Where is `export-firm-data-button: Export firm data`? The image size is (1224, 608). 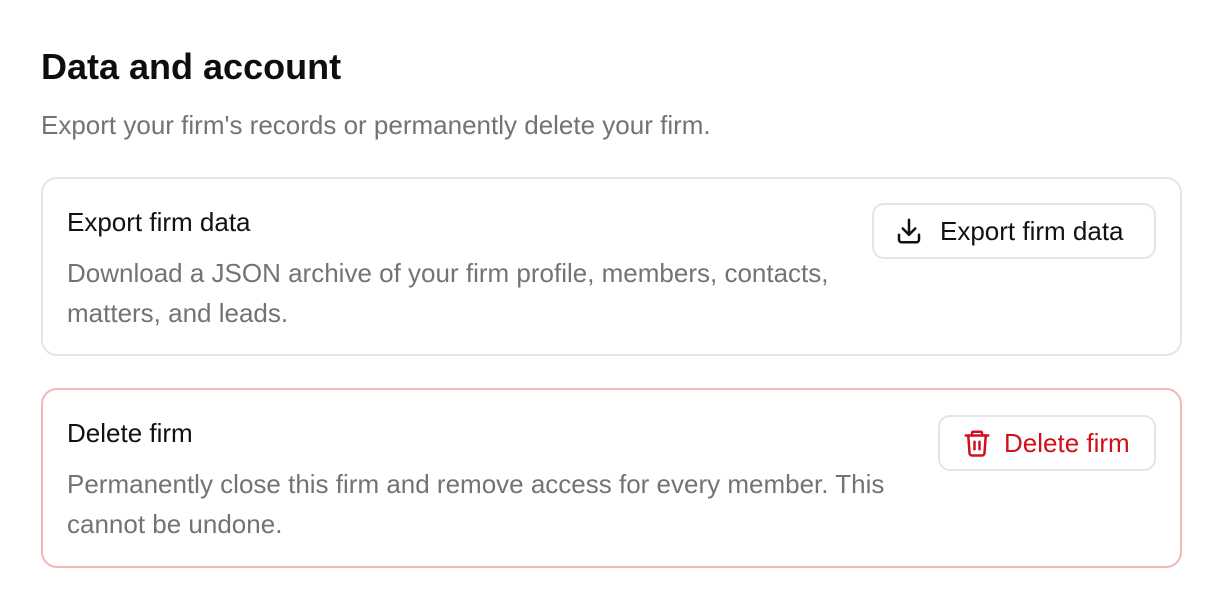
export-firm-data-button: Export firm data is located at coordinates (1014, 231).